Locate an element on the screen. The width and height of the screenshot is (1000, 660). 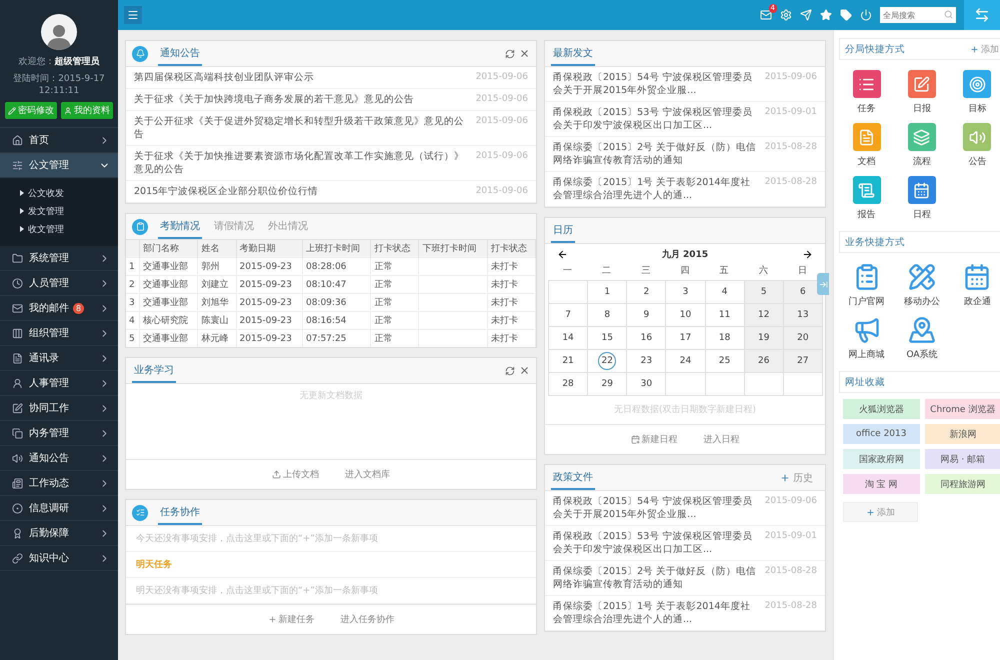
plus-icon is located at coordinates (870, 512).